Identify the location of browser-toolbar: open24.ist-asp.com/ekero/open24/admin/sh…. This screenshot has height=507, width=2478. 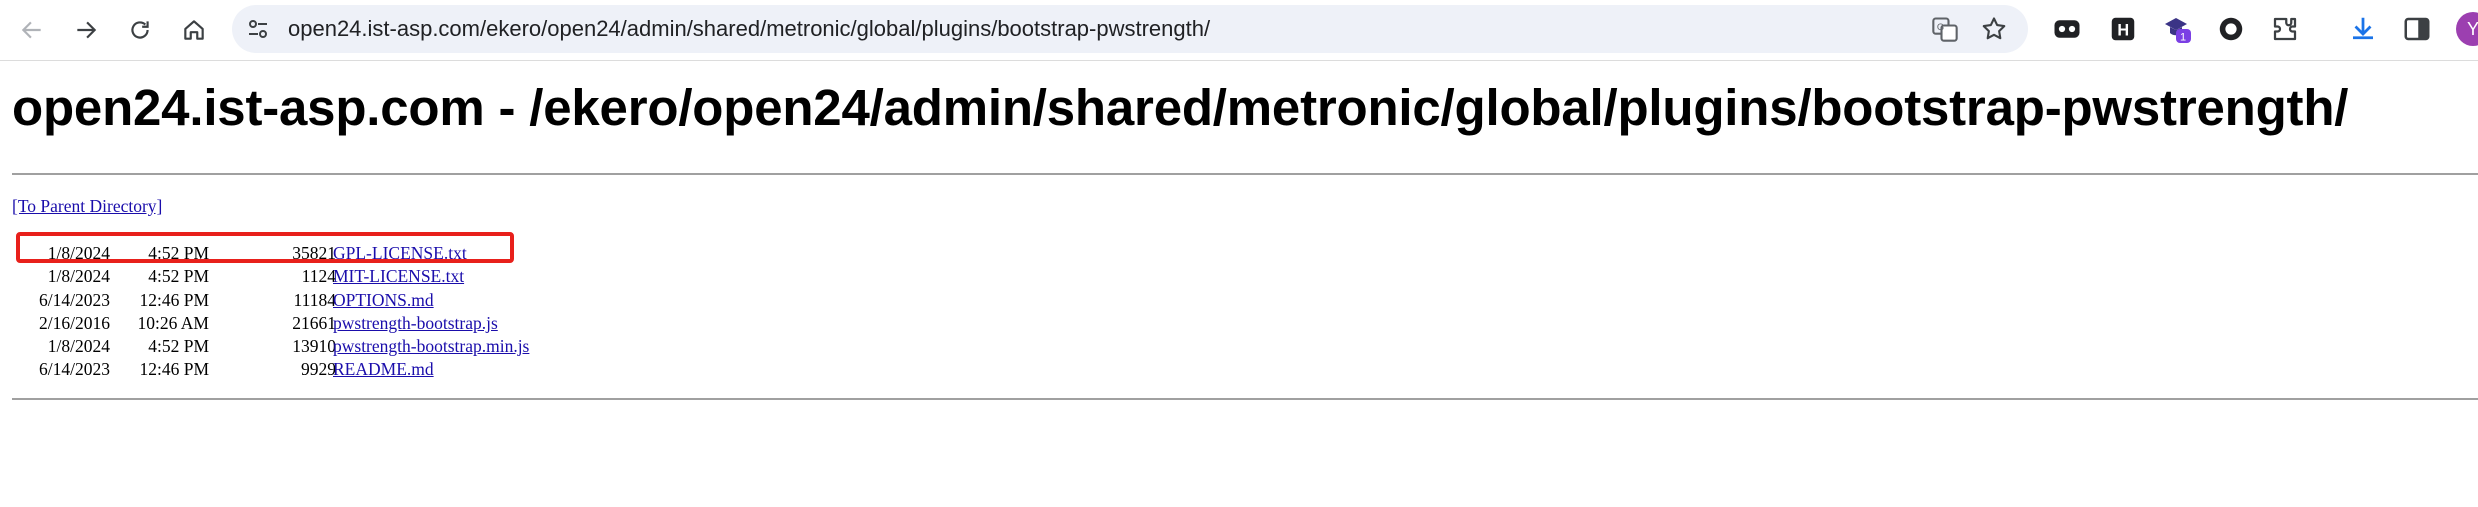
(1239, 30).